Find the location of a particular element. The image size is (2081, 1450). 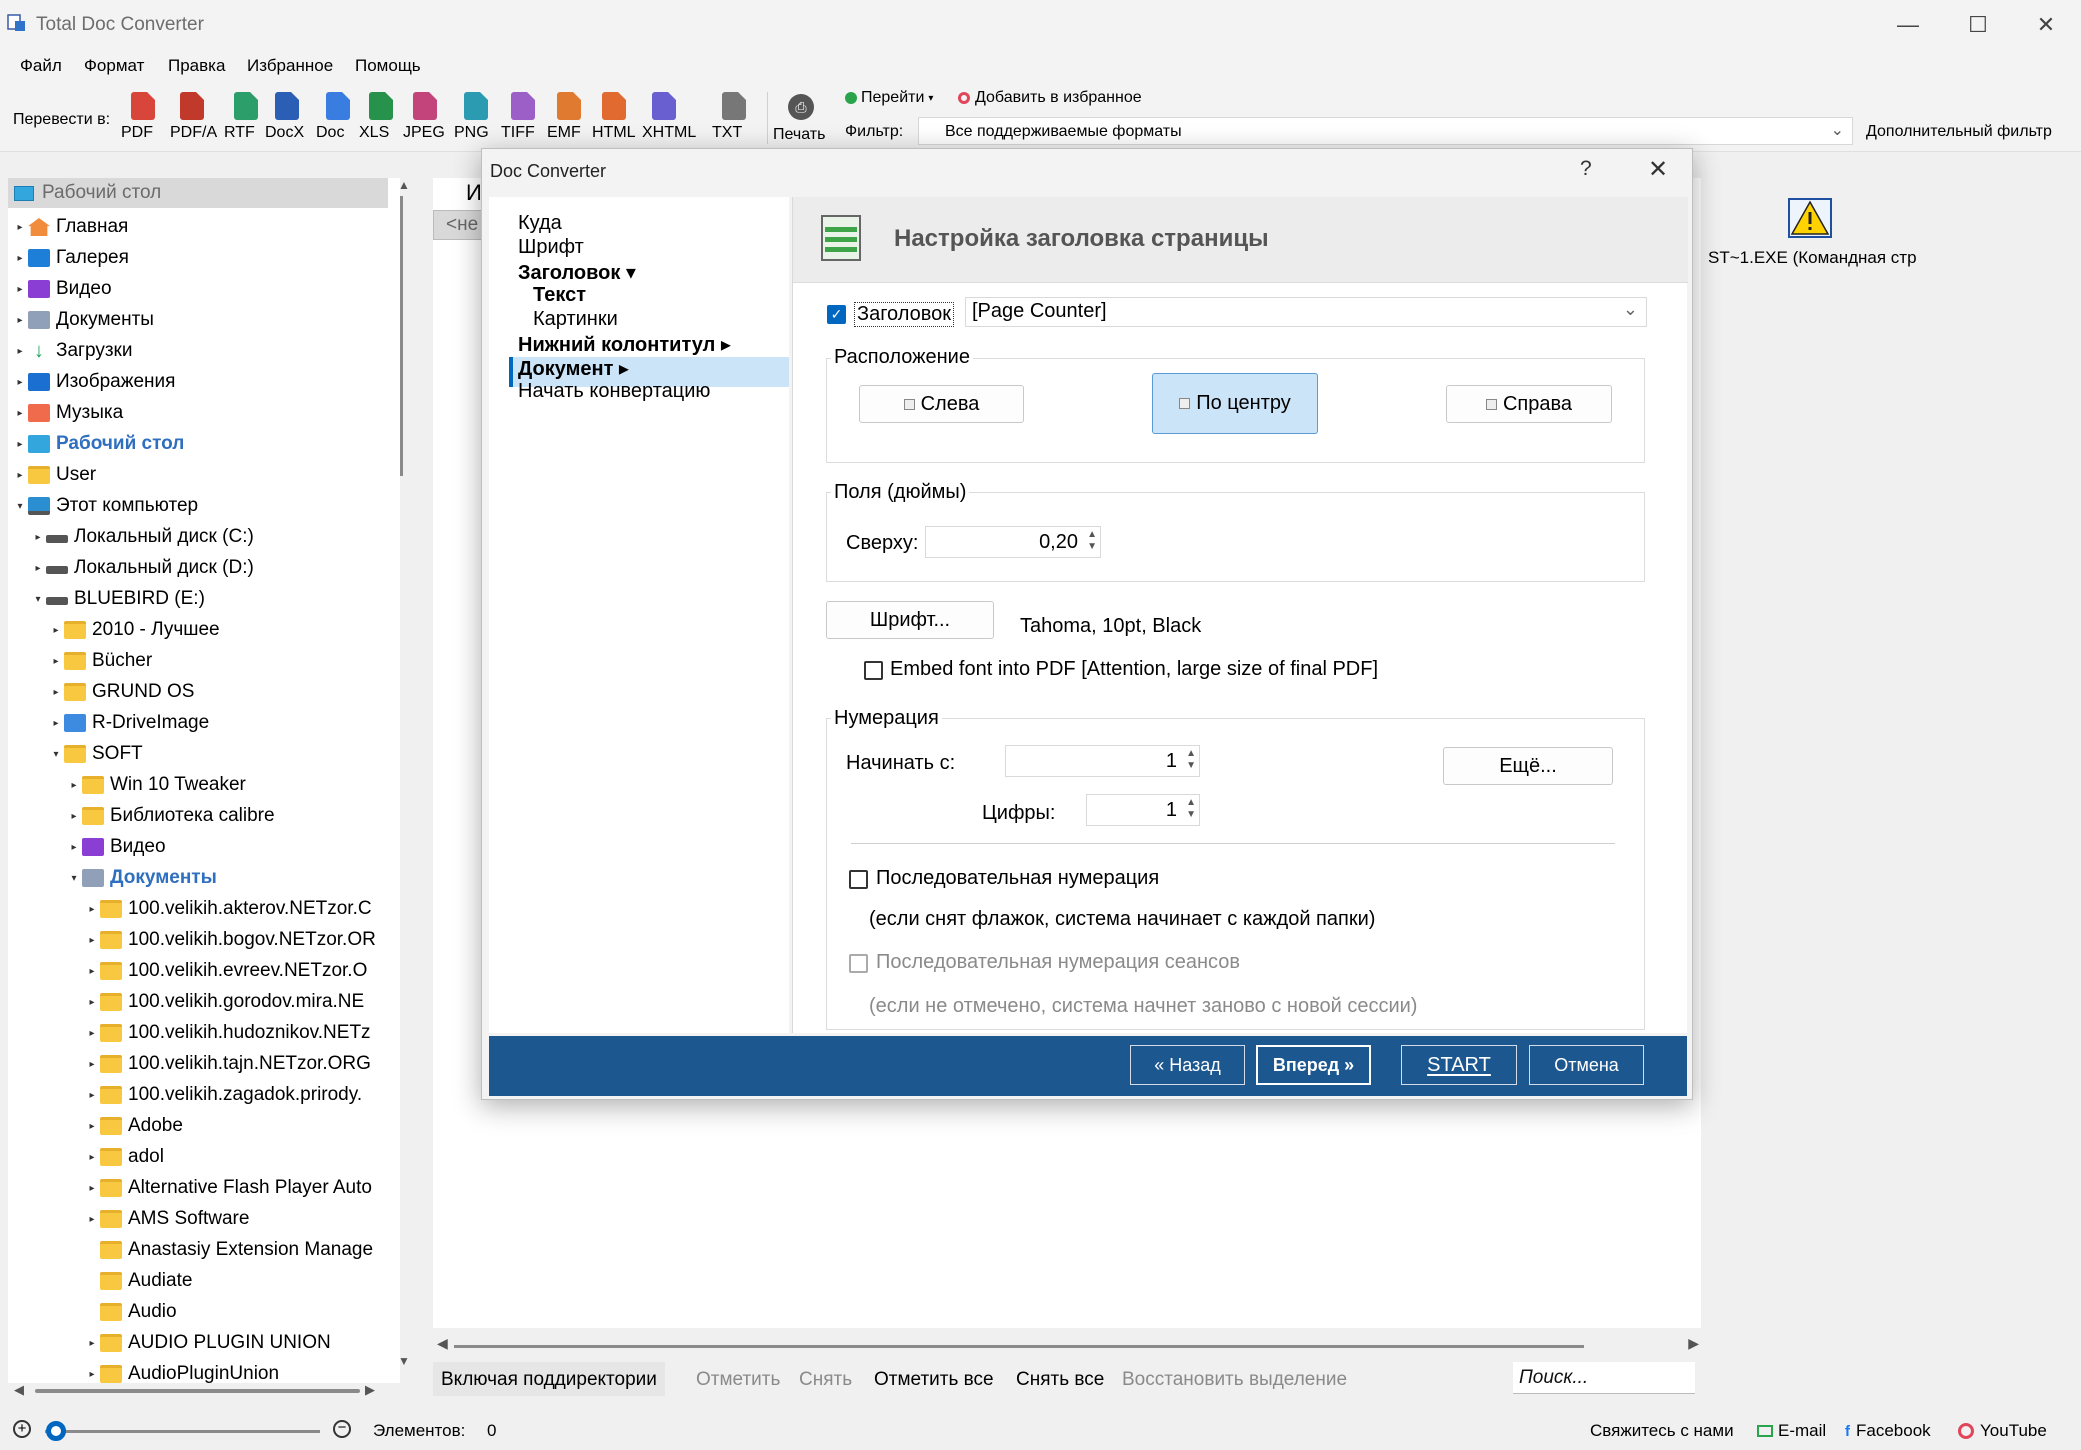

tree-item: ▸ 100.velikih.evreev.NETzor.O is located at coordinates (226, 971).